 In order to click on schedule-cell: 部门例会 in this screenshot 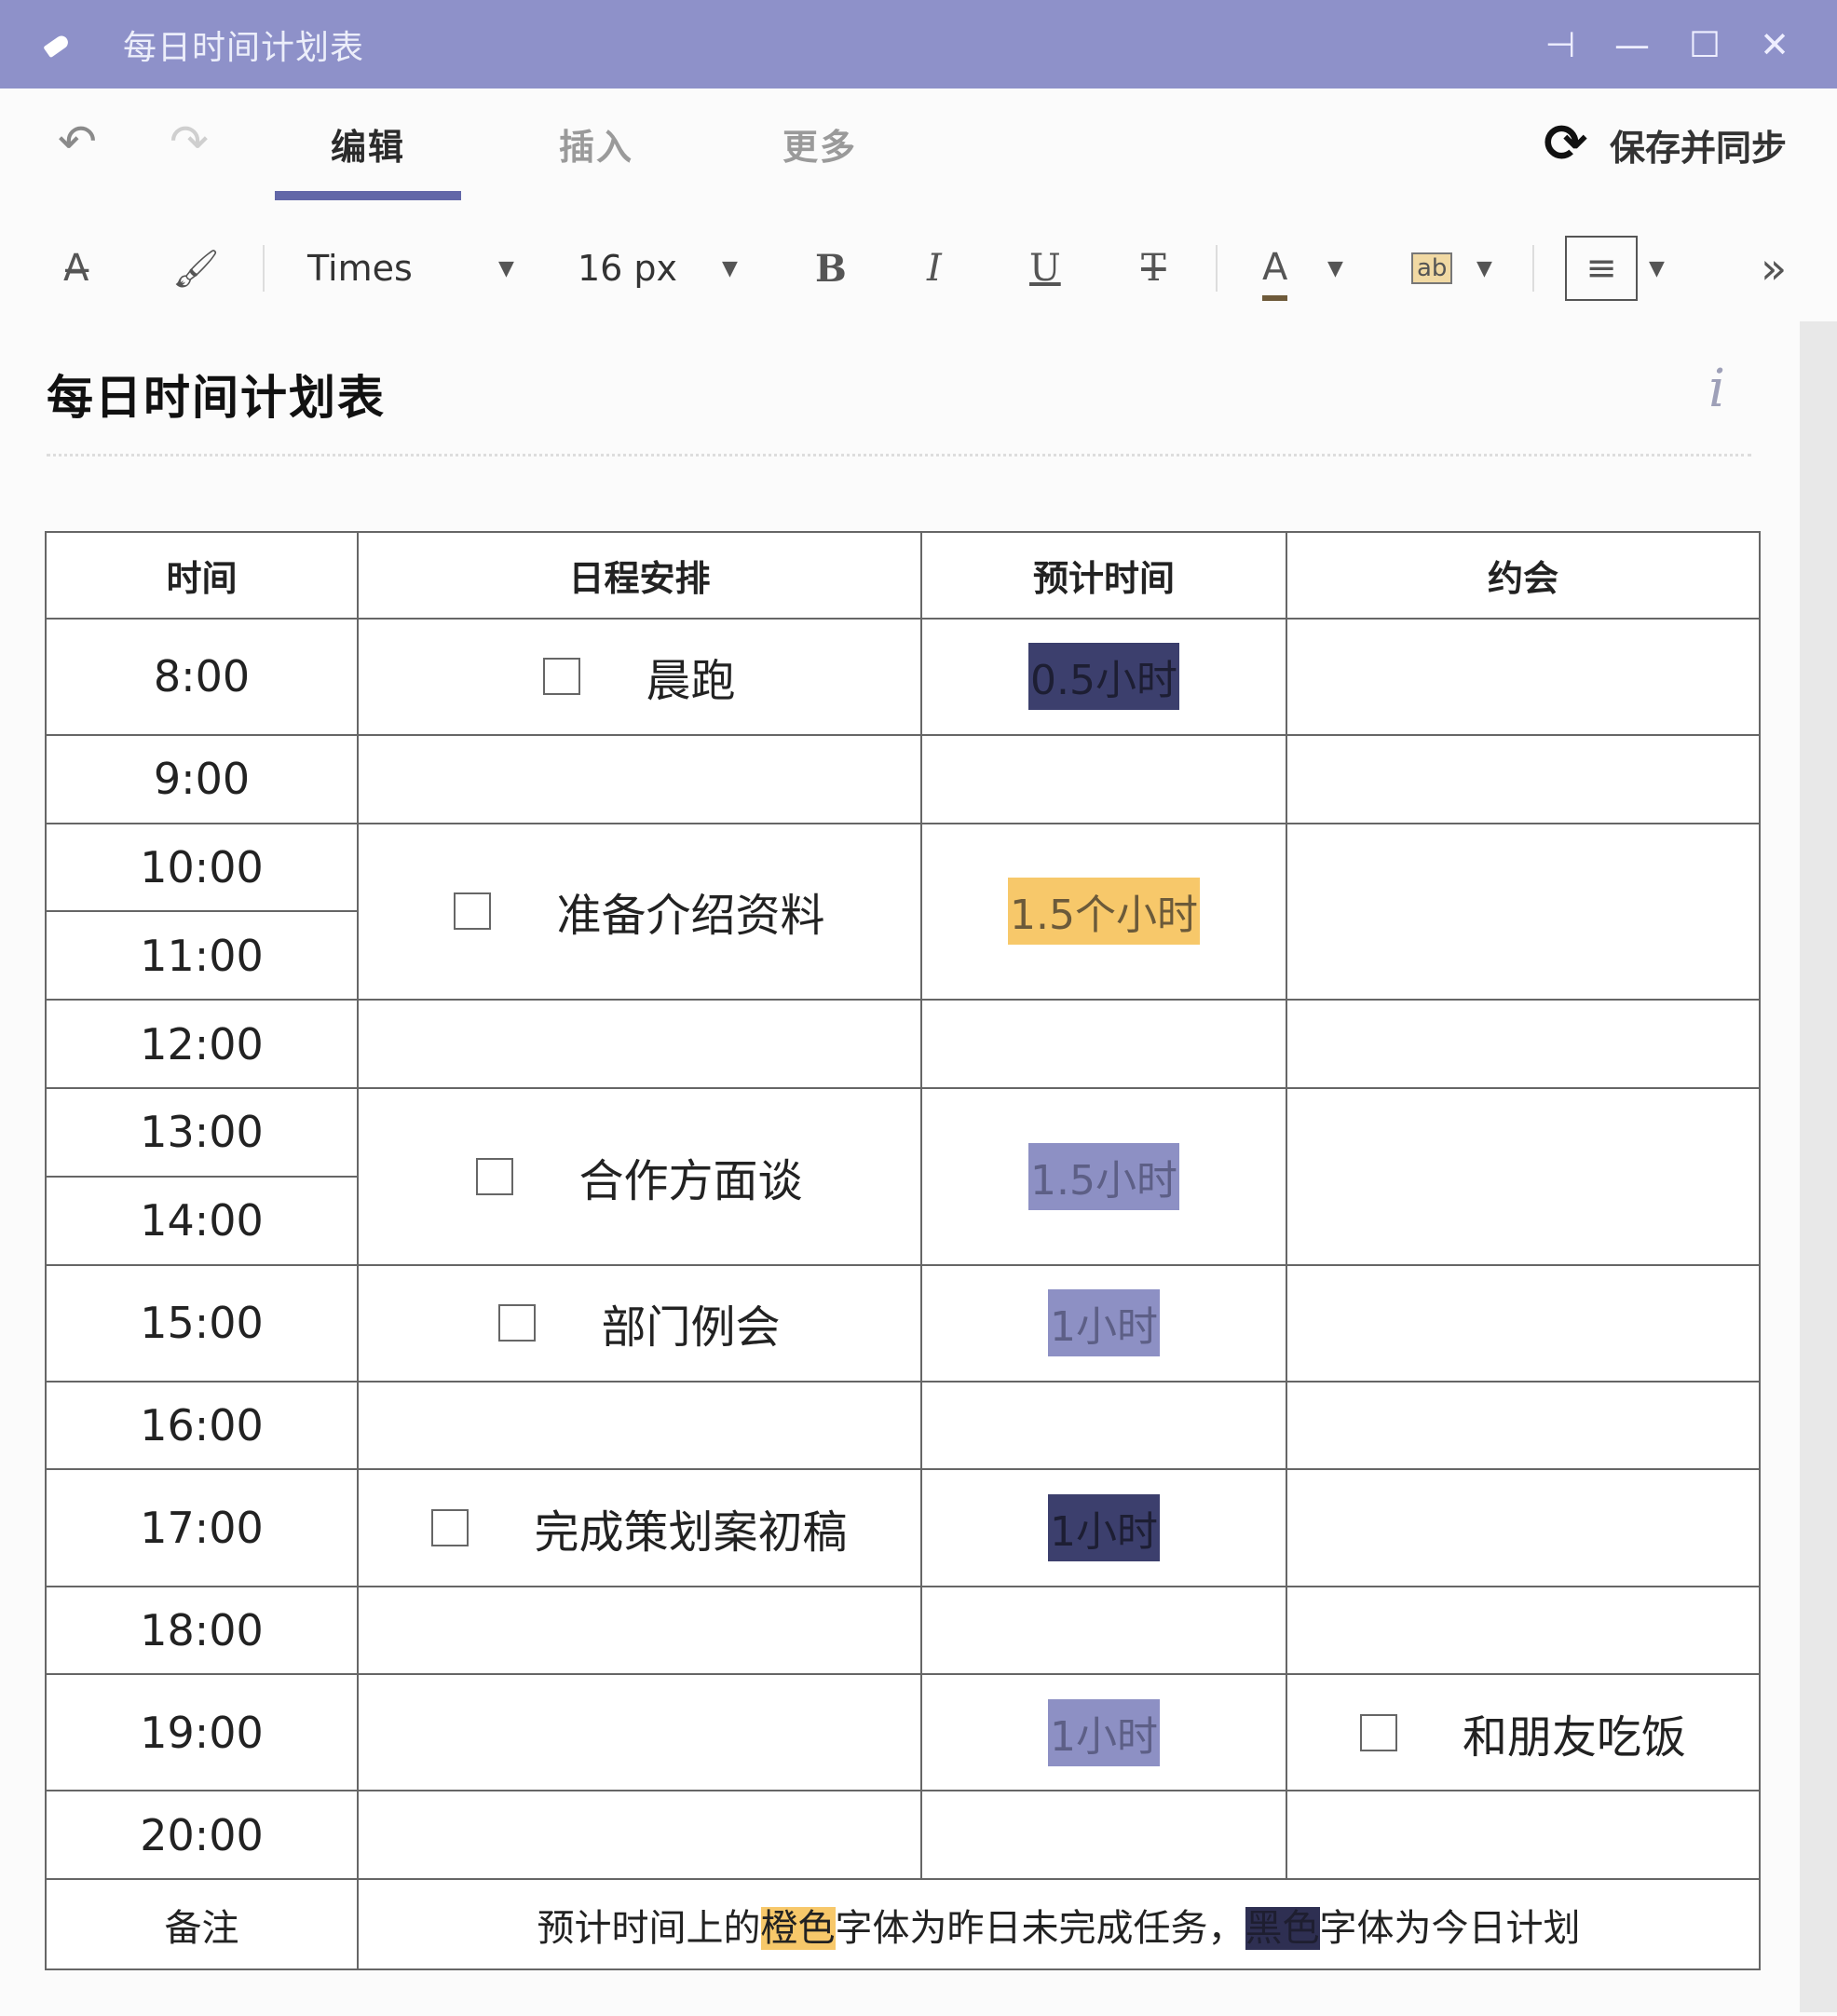, I will do `click(639, 1323)`.